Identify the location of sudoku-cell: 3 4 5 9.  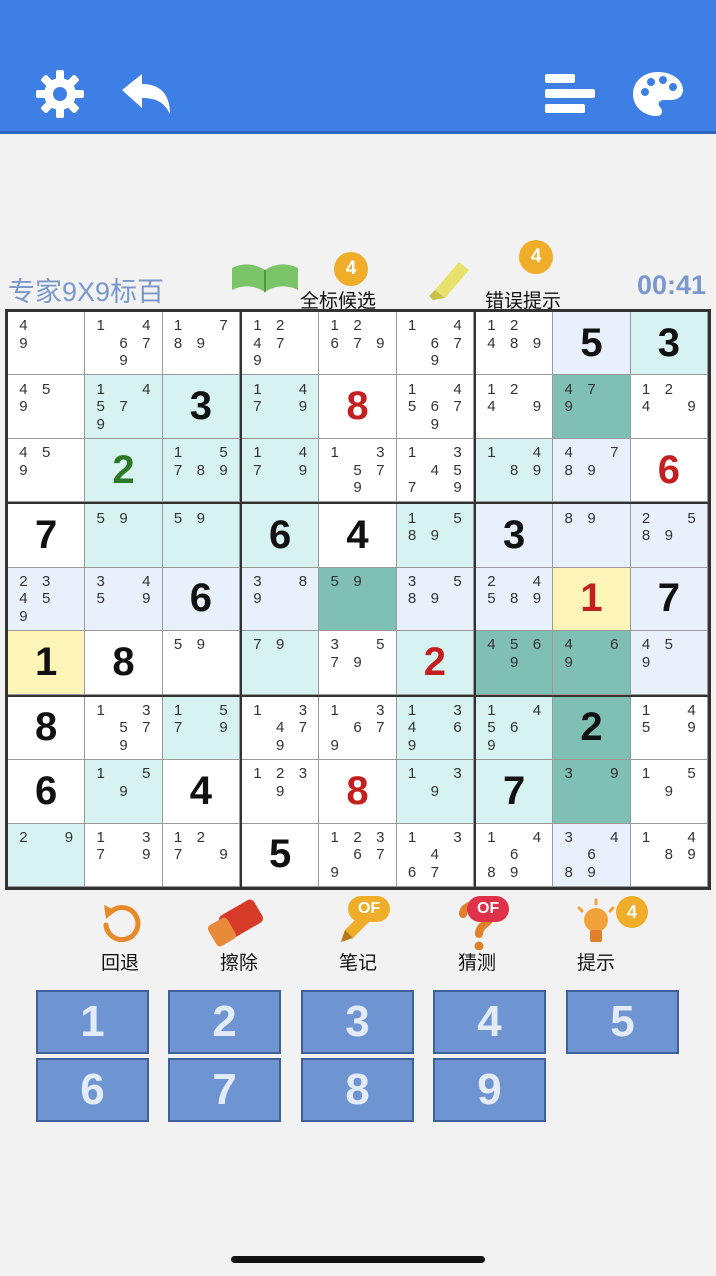
(124, 599).